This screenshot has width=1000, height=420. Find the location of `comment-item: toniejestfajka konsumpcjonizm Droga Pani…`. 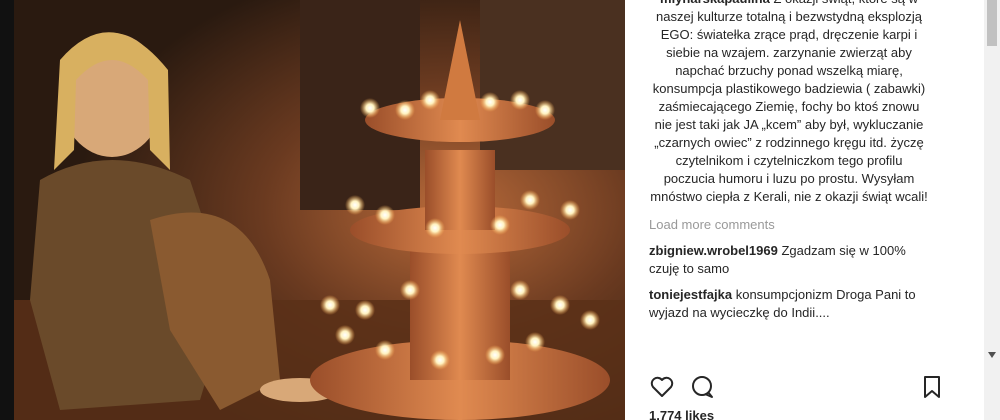

comment-item: toniejestfajka konsumpcjonizm Droga Pani… is located at coordinates (789, 304).